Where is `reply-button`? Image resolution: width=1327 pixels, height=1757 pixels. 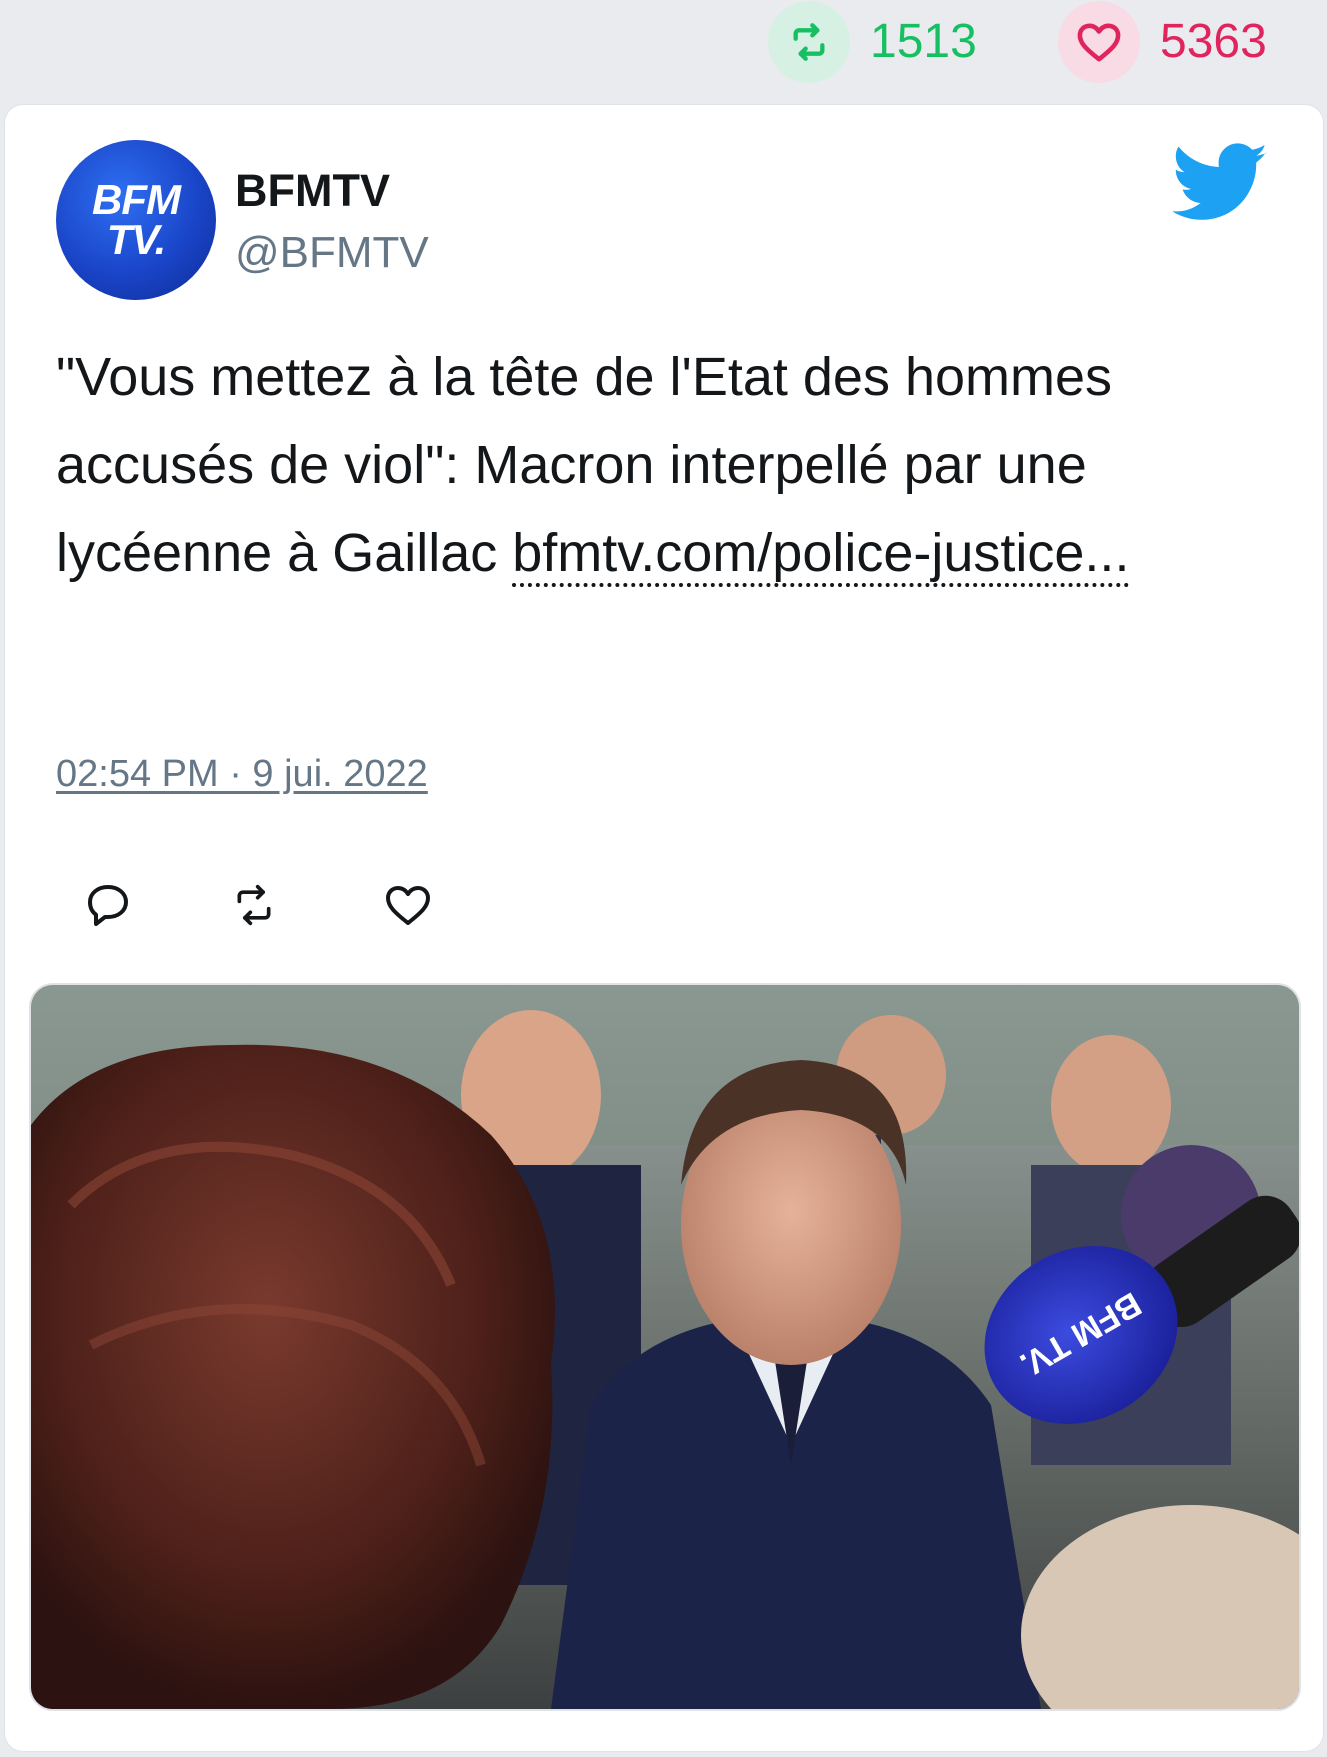
reply-button is located at coordinates (108, 905).